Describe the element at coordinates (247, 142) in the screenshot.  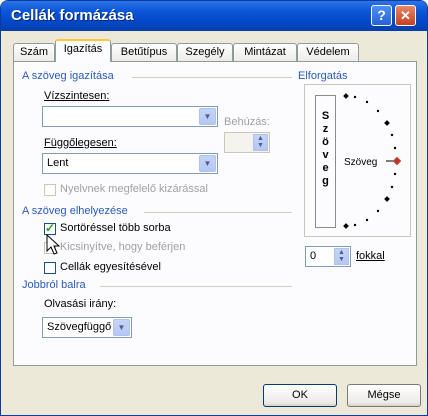
I see `indent-spinner: ▲ ▼` at that location.